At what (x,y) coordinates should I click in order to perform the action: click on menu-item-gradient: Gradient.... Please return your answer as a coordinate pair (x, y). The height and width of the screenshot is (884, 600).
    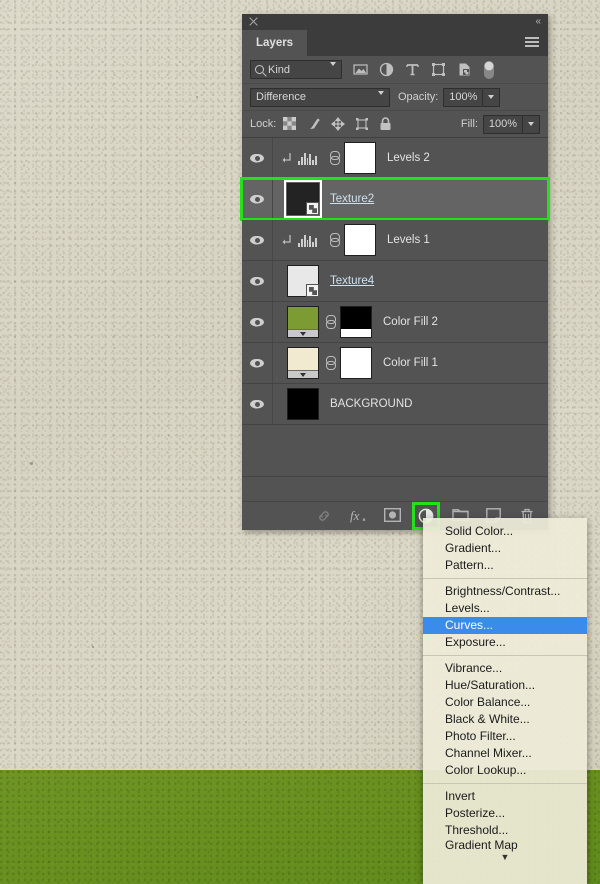
    Looking at the image, I should click on (505, 548).